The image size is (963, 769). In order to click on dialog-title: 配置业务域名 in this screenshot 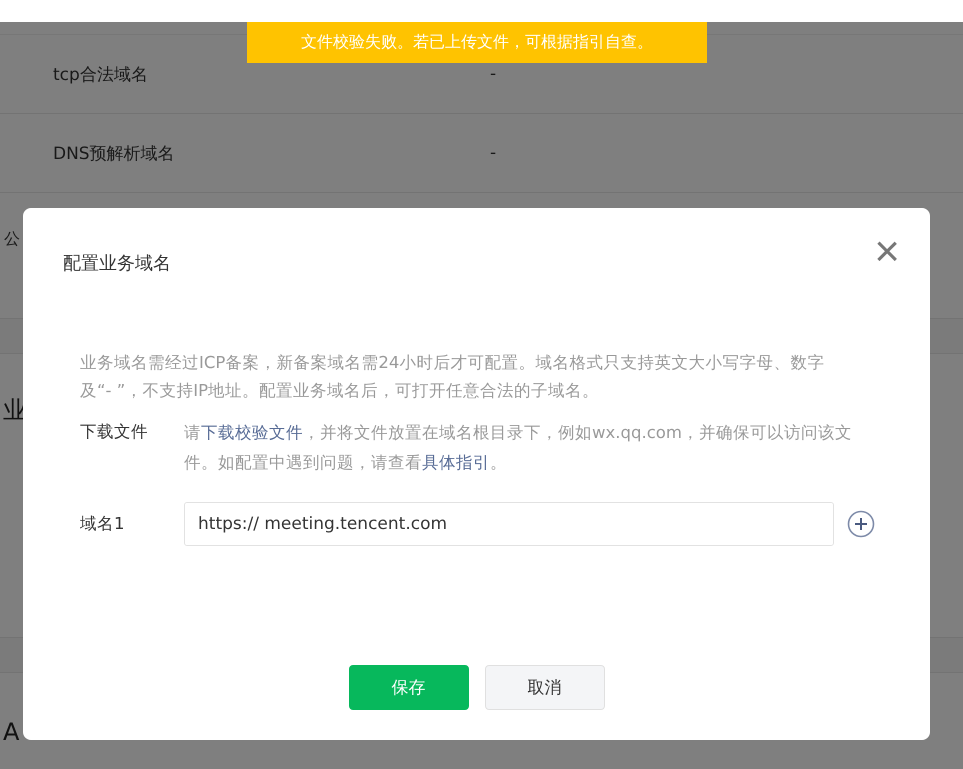, I will do `click(117, 263)`.